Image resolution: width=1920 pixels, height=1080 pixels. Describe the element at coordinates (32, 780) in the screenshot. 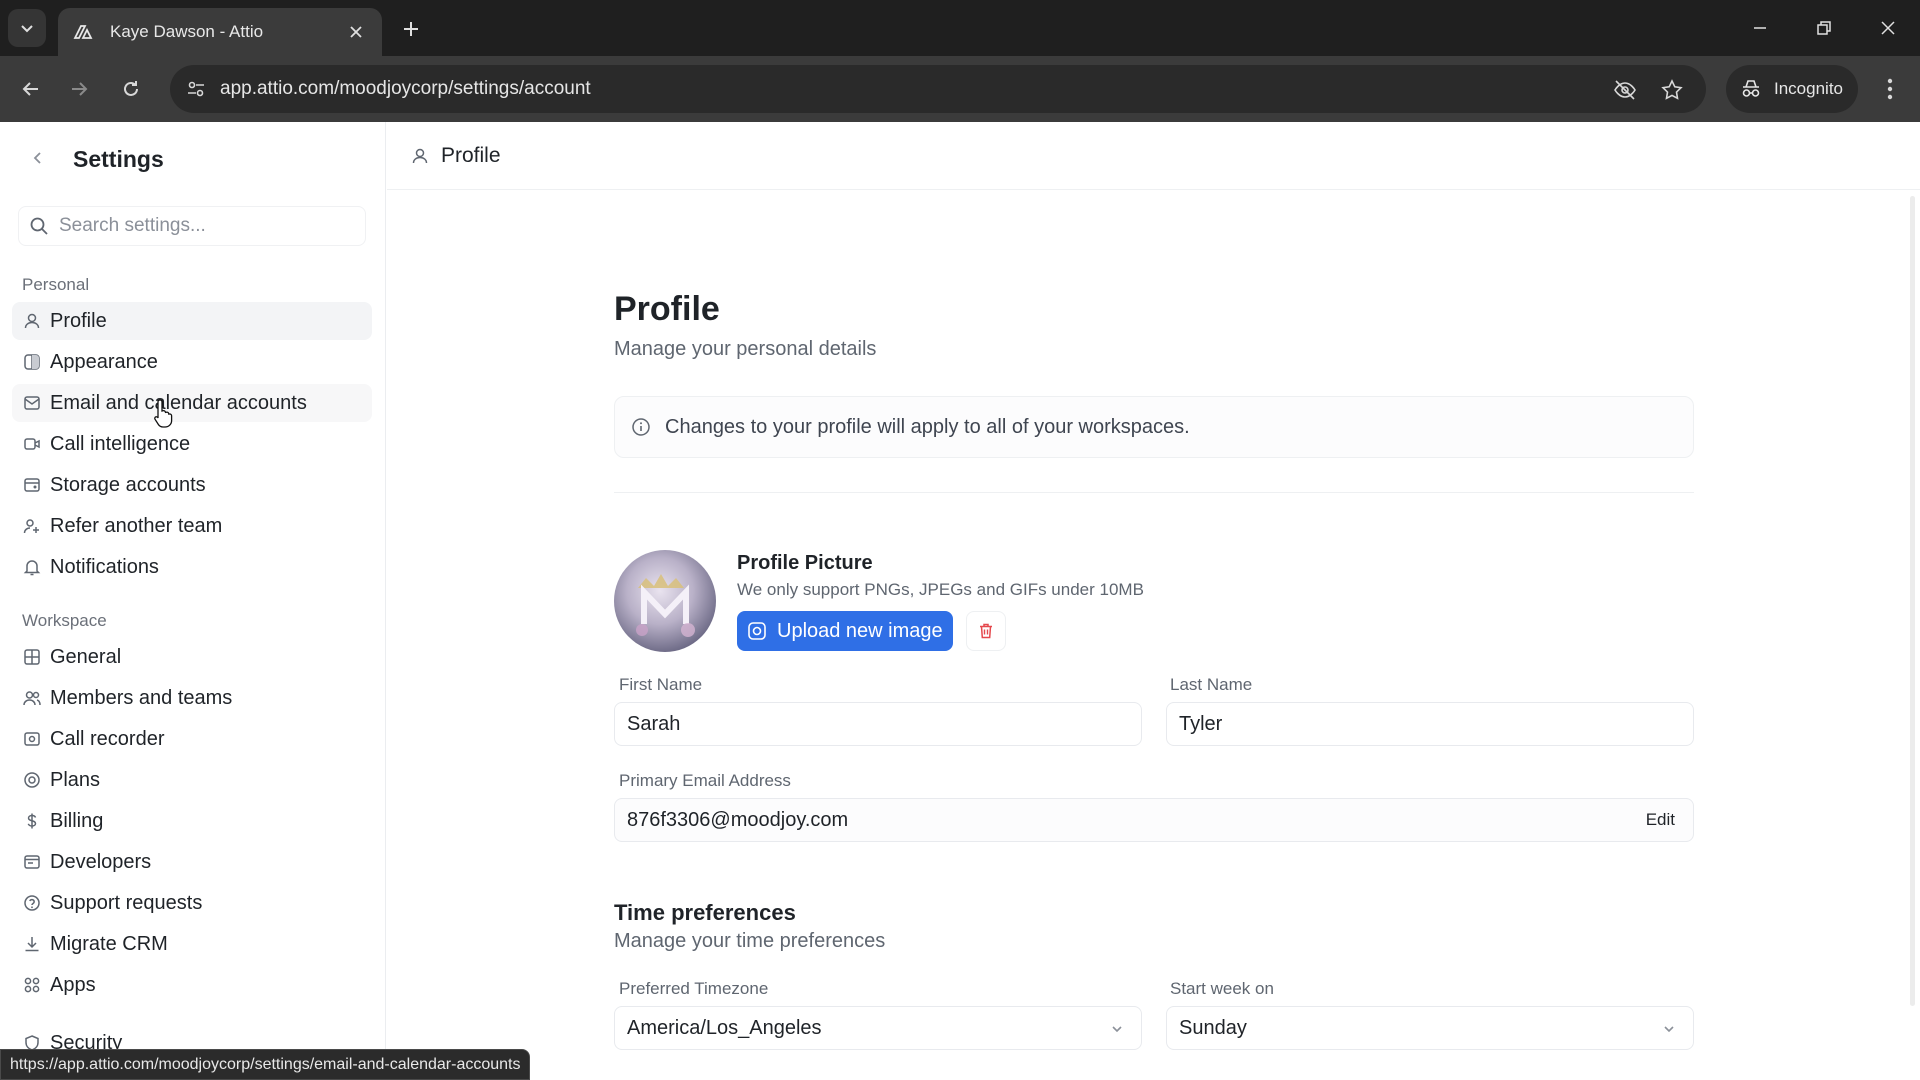

I see `plans-icon` at that location.